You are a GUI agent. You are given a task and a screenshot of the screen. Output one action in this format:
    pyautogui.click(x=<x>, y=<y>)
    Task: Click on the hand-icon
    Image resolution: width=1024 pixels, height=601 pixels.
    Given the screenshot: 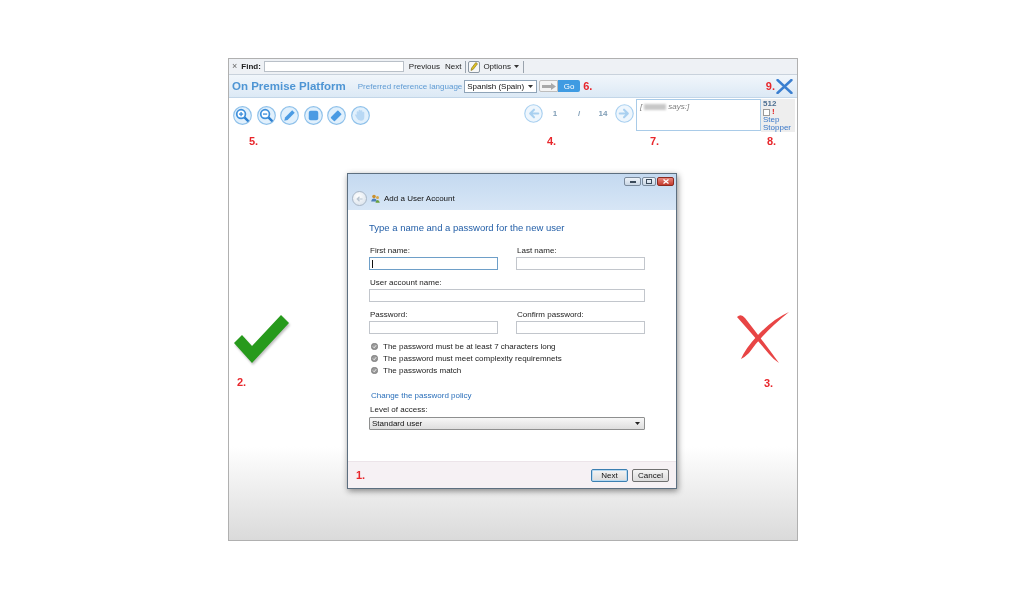 What is the action you would take?
    pyautogui.click(x=360, y=115)
    